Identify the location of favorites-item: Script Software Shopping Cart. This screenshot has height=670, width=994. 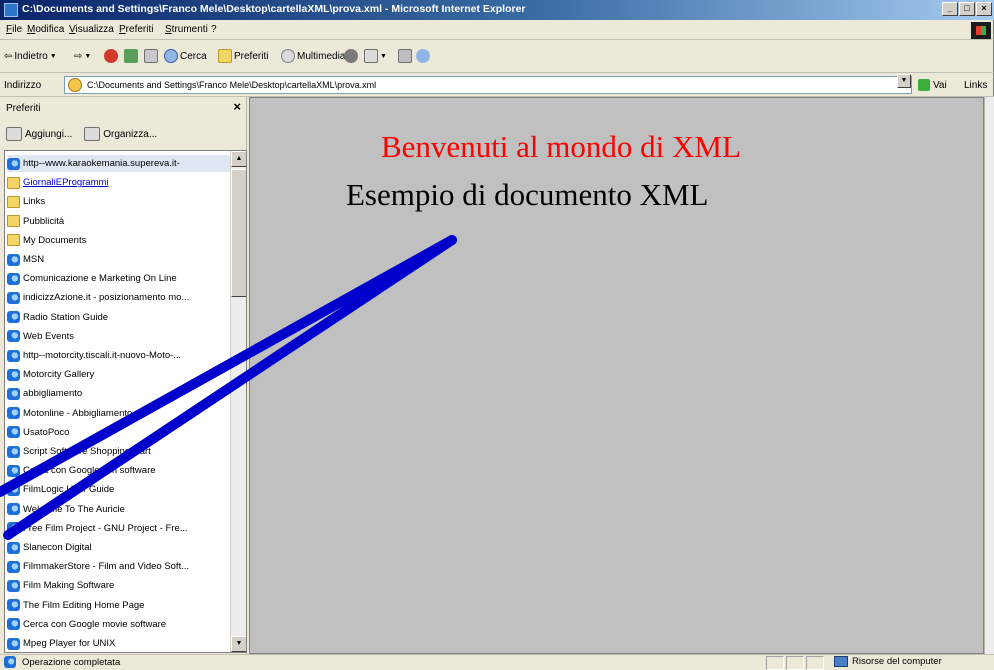
(119, 451).